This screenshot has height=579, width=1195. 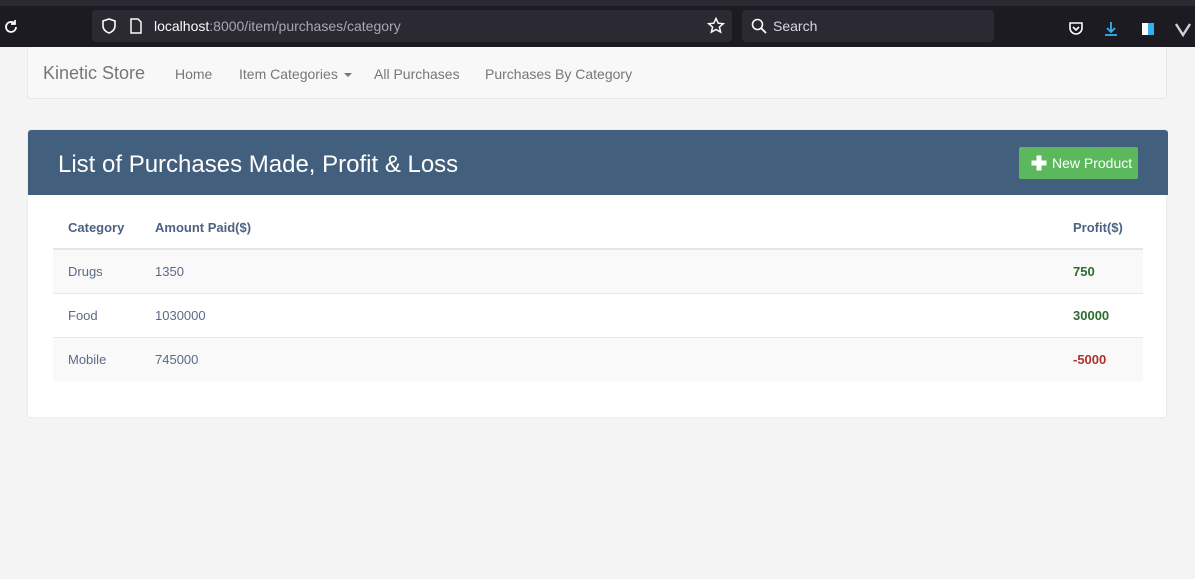 I want to click on nav-home: Home, so click(x=193, y=74).